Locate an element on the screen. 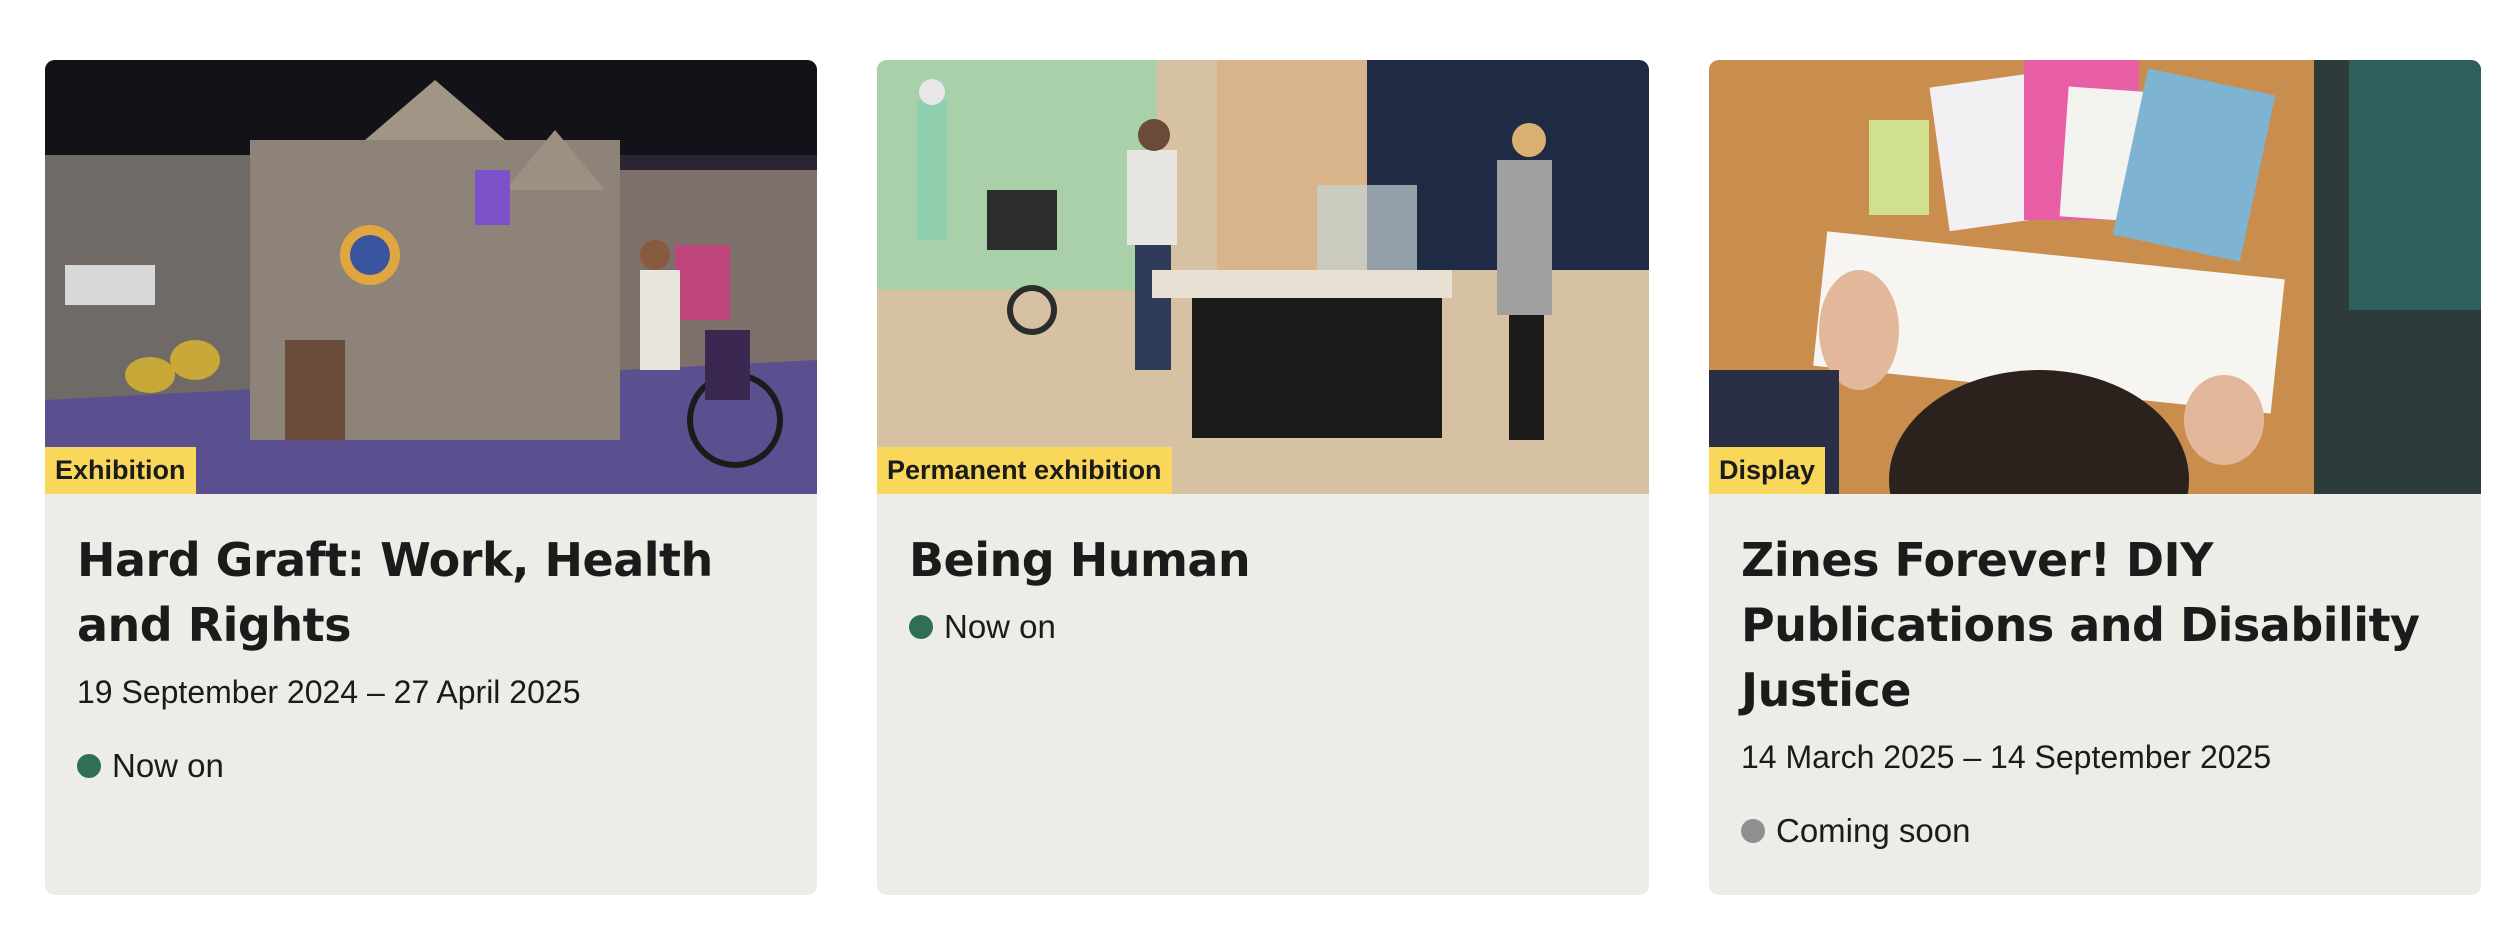  exhibition-type-label: Display is located at coordinates (1767, 470).